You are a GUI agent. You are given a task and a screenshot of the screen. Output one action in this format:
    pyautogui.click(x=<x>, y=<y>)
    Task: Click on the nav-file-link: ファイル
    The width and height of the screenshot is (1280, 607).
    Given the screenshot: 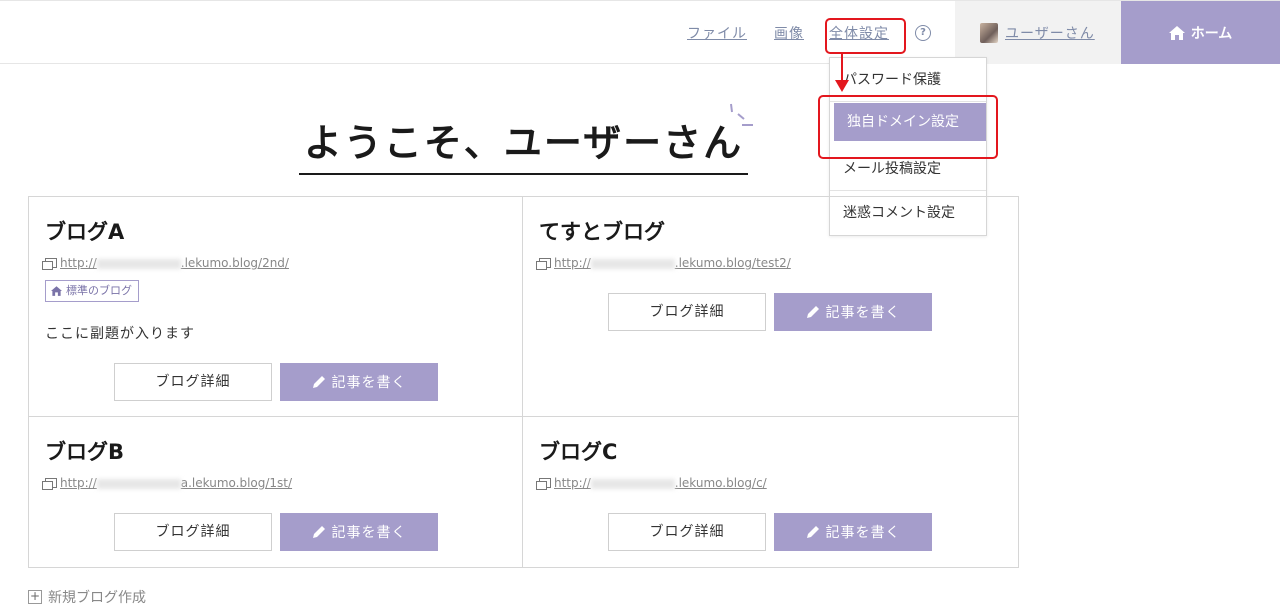 What is the action you would take?
    pyautogui.click(x=717, y=33)
    